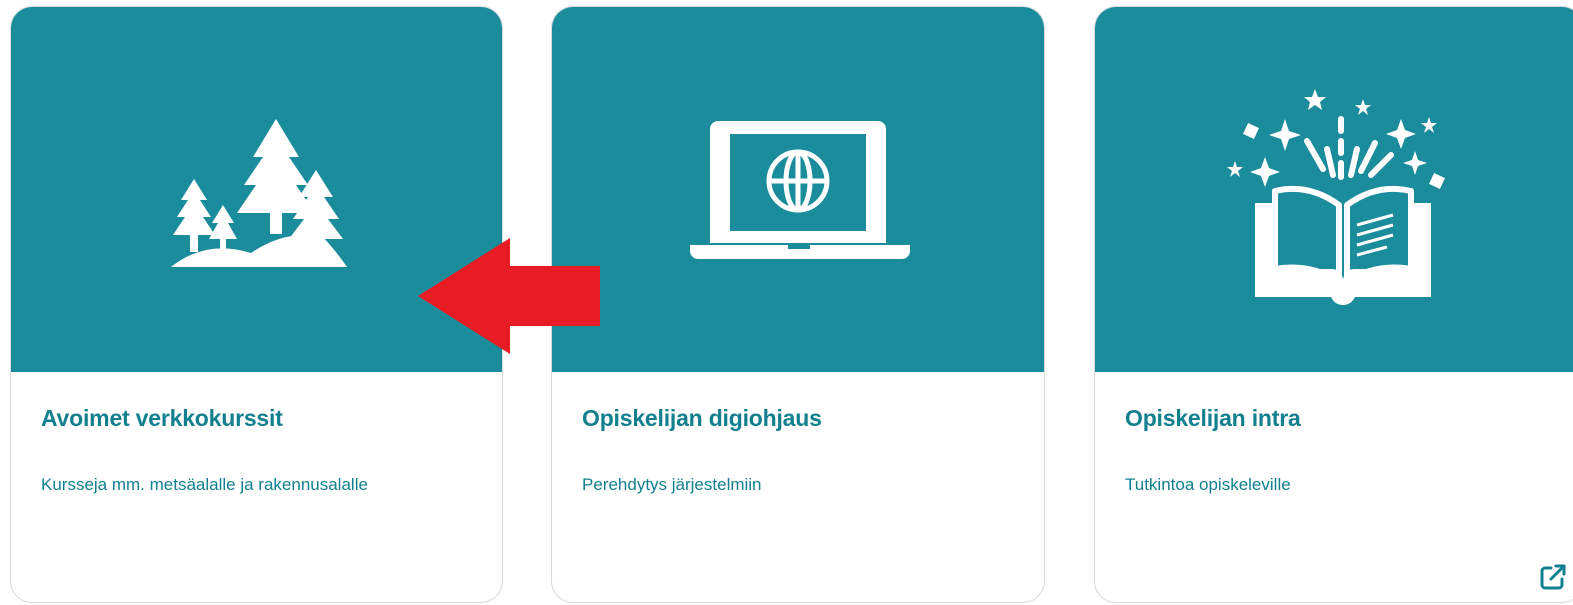 The width and height of the screenshot is (1573, 605). Describe the element at coordinates (1553, 577) in the screenshot. I see `external-link-icon` at that location.